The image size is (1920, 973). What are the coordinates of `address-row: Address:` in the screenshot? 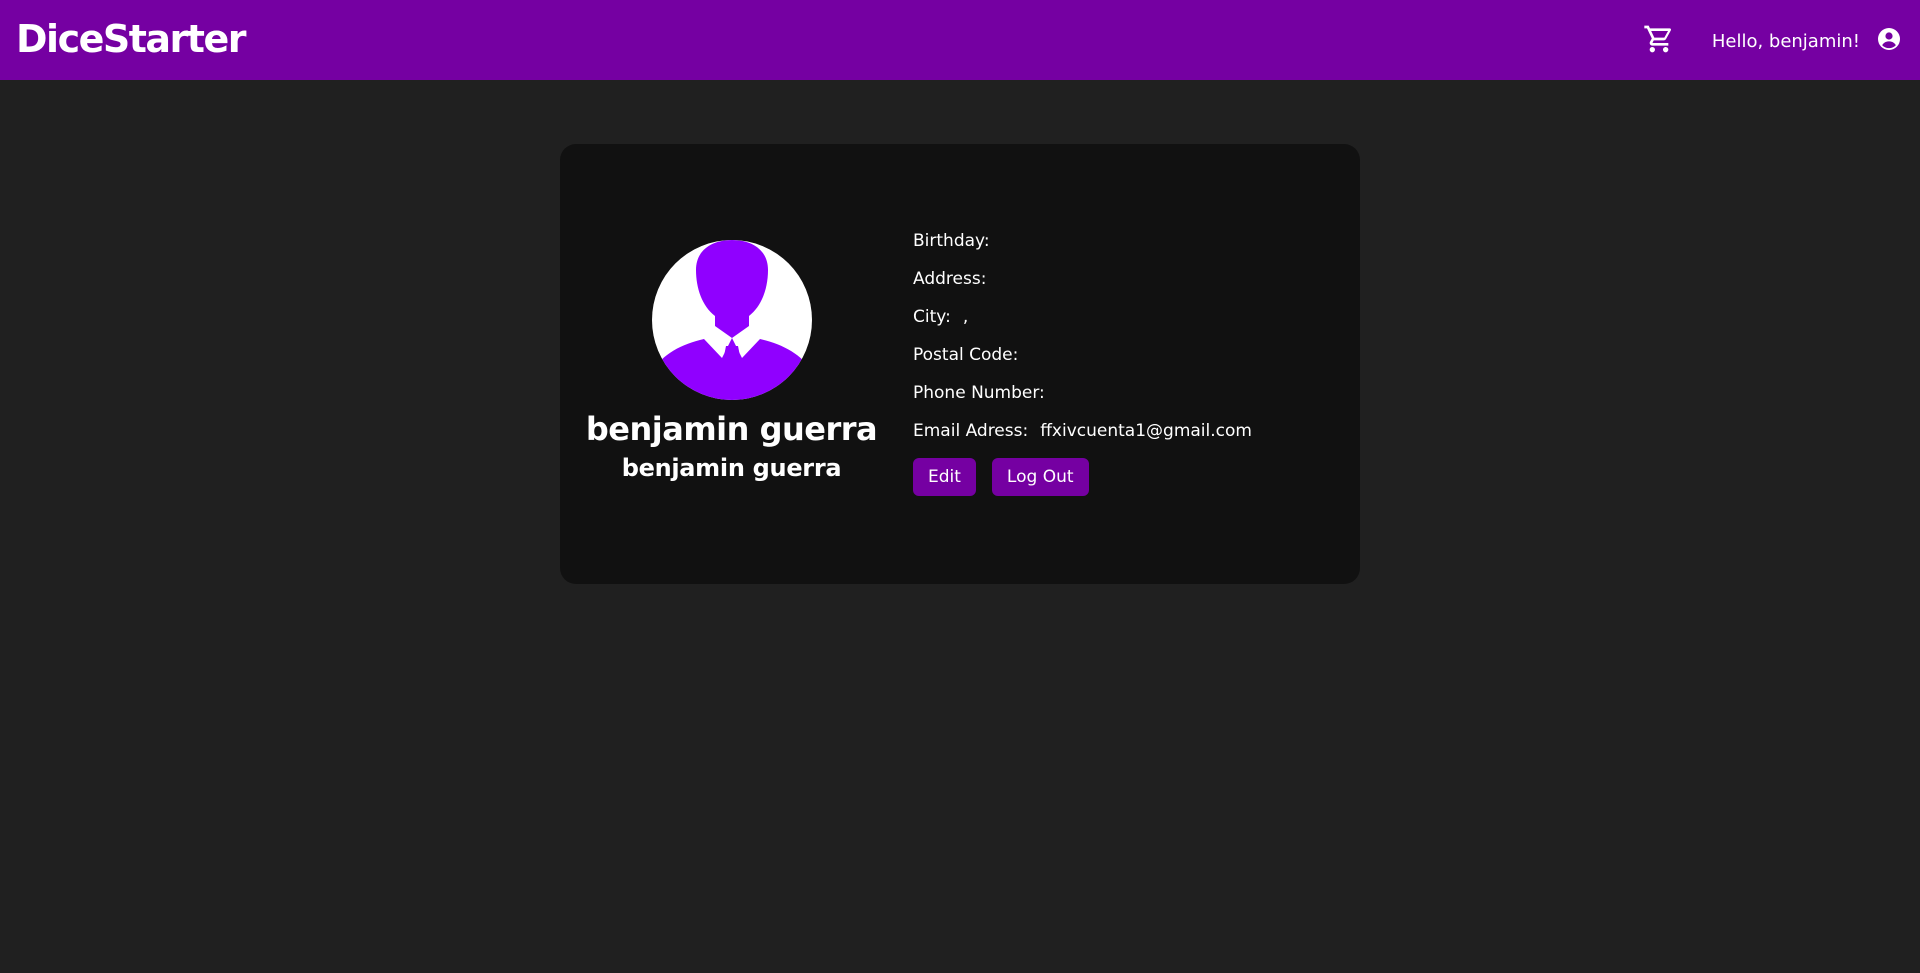 It's located at (1123, 279).